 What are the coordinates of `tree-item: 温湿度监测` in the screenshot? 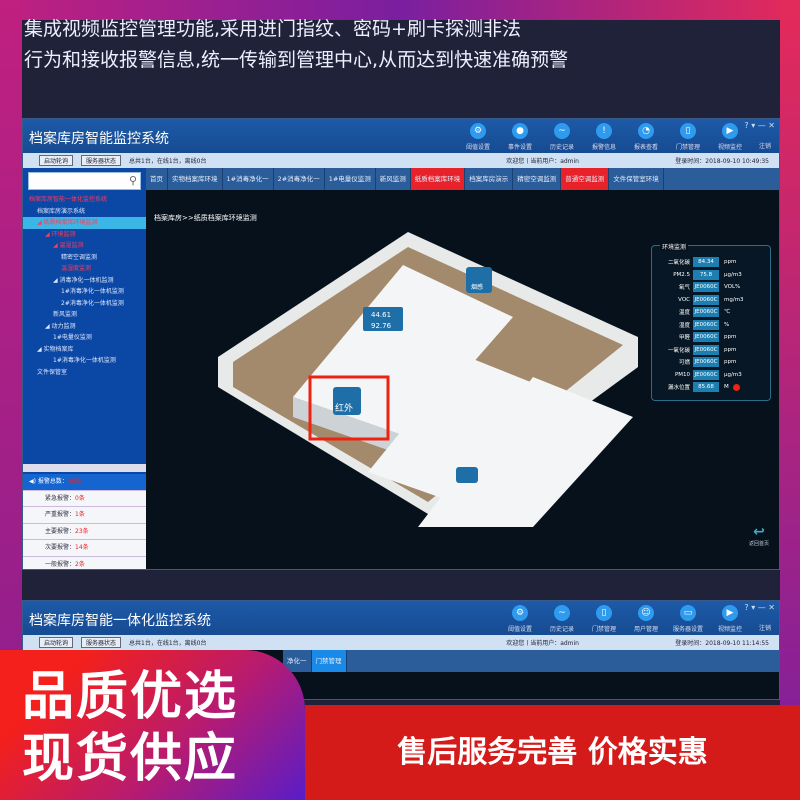 It's located at (84, 269).